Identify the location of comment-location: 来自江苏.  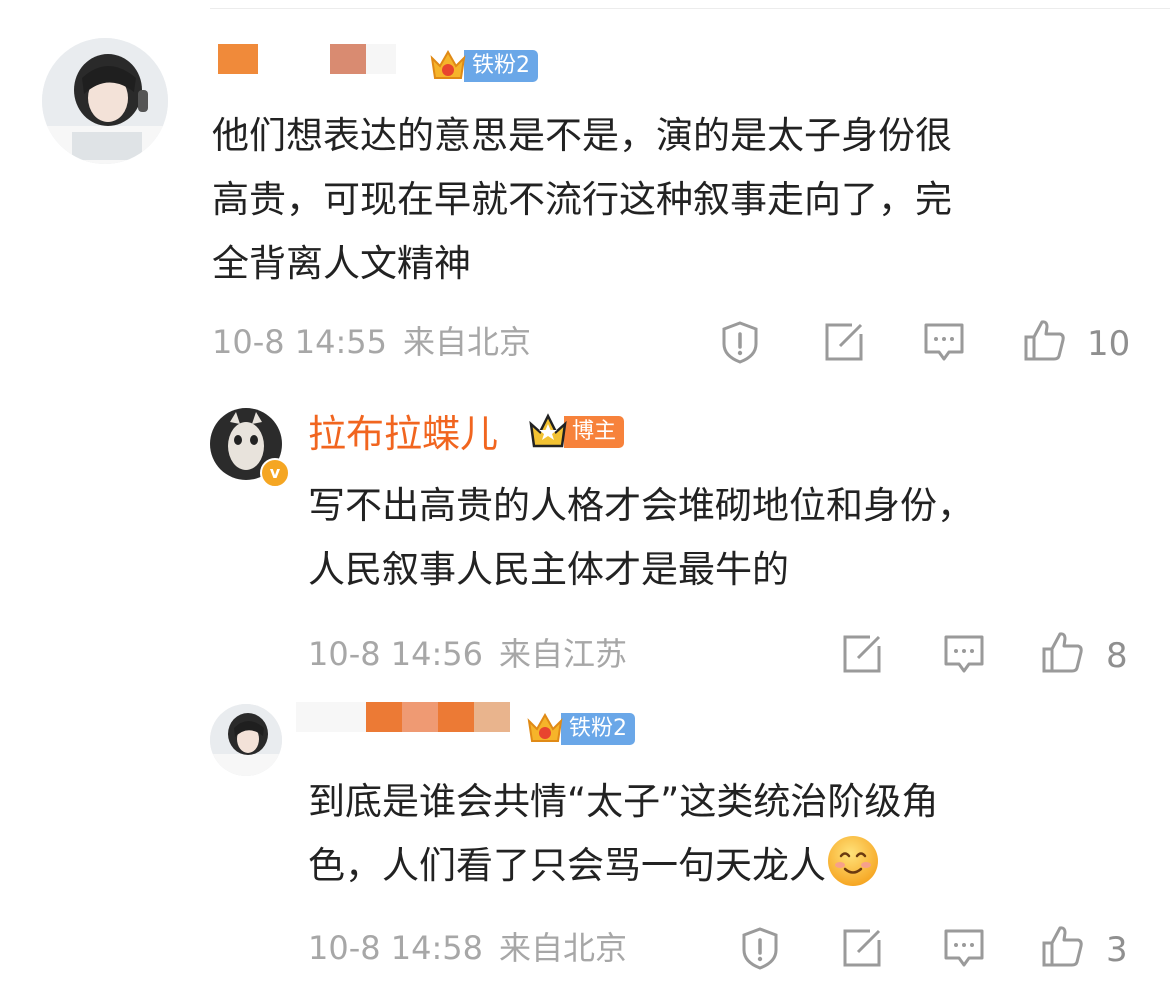
(563, 654).